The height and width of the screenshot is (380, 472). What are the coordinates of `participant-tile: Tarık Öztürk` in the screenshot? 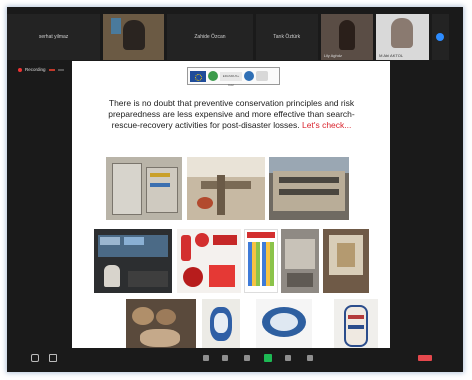 It's located at (286, 37).